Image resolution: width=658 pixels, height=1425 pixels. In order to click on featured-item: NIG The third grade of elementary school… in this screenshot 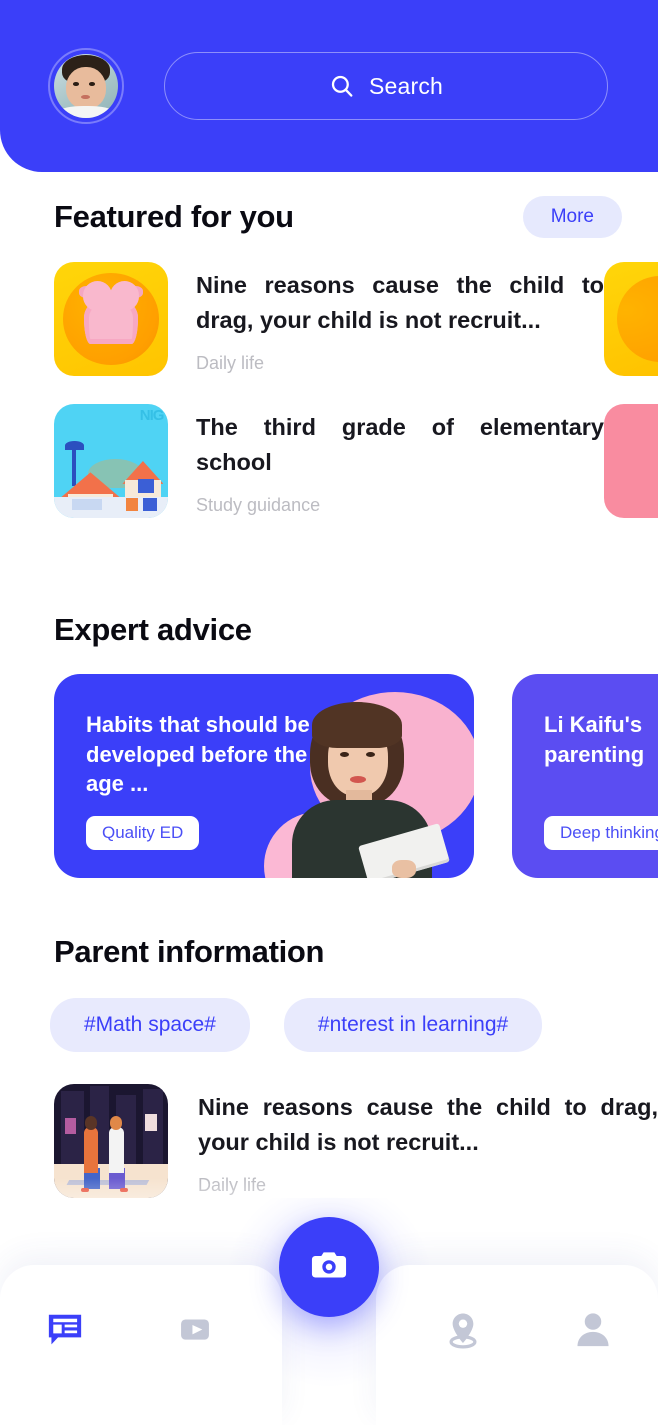, I will do `click(329, 461)`.